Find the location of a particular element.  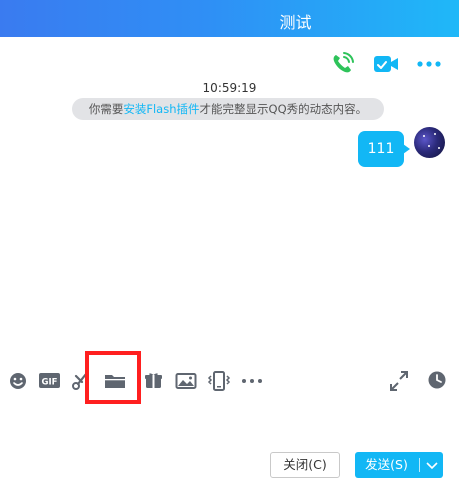

folder-icon is located at coordinates (115, 381).